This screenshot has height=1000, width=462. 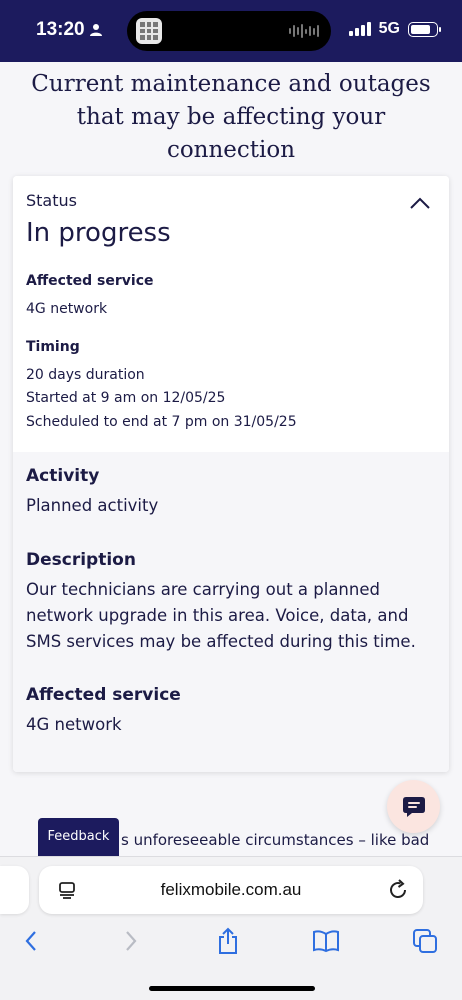 What do you see at coordinates (389, 28) in the screenshot?
I see `network-type: 5G` at bounding box center [389, 28].